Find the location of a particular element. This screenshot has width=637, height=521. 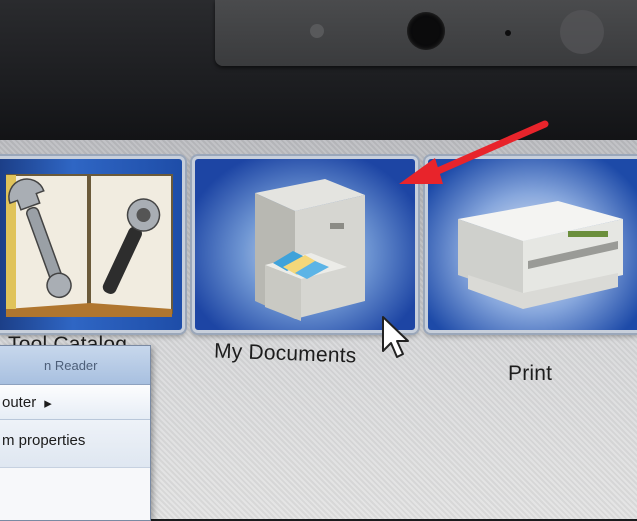

window-content-area is located at coordinates (75, 494).